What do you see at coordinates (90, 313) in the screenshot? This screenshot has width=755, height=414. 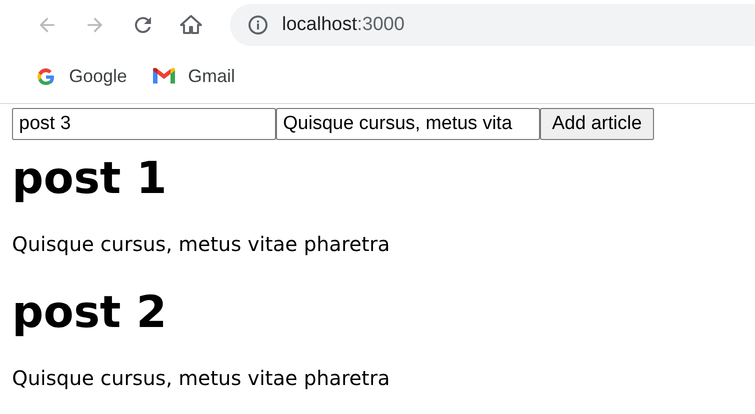 I see `article-title: post 2` at bounding box center [90, 313].